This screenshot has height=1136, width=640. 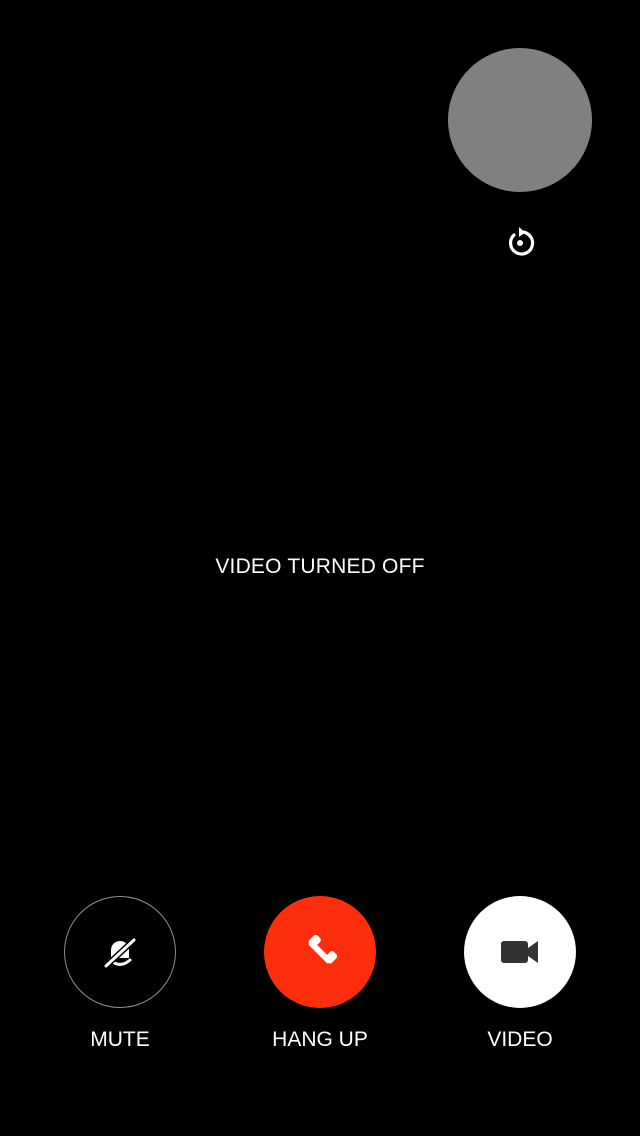 I want to click on mic-off-icon, so click(x=120, y=953).